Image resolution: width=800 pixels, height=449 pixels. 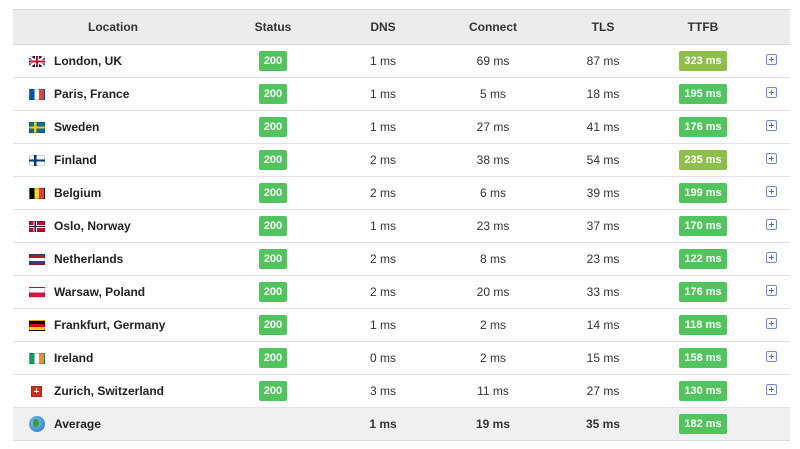 What do you see at coordinates (401, 127) in the screenshot?
I see `table-row: Sweden 200 1 ms 27 ms 41 ms 176 ms` at bounding box center [401, 127].